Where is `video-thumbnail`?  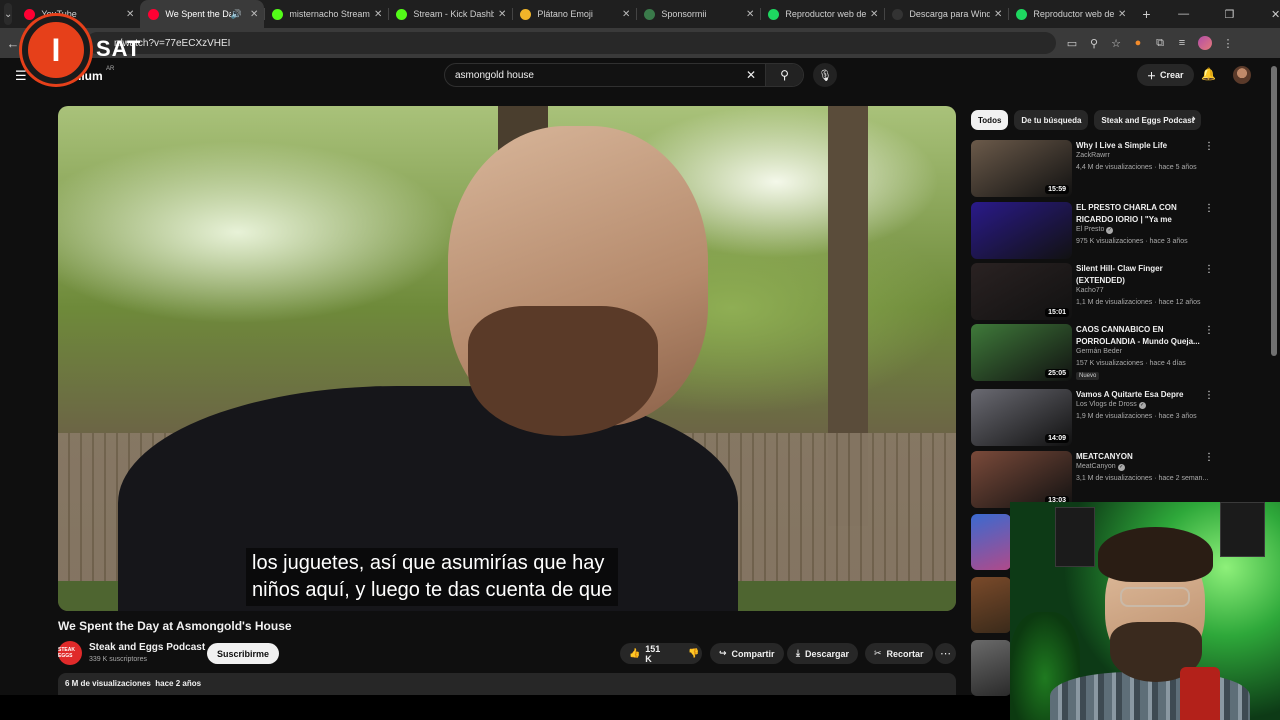
video-thumbnail is located at coordinates (1021, 230).